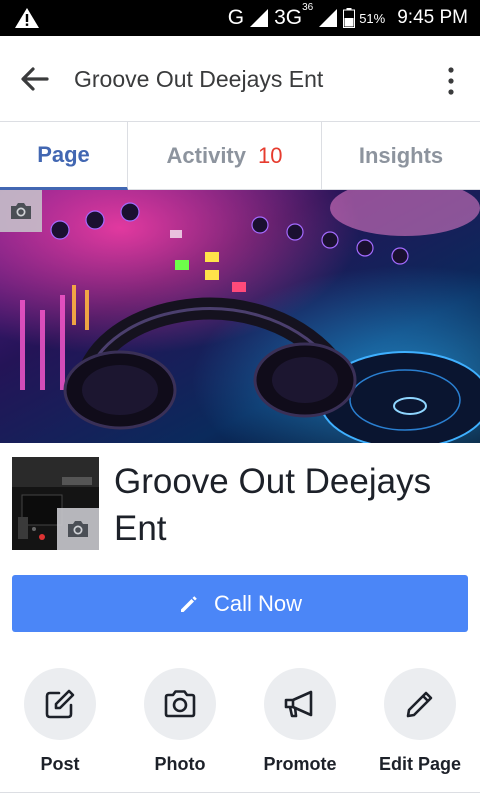  I want to click on edit-page-button: Edit Page, so click(420, 721).